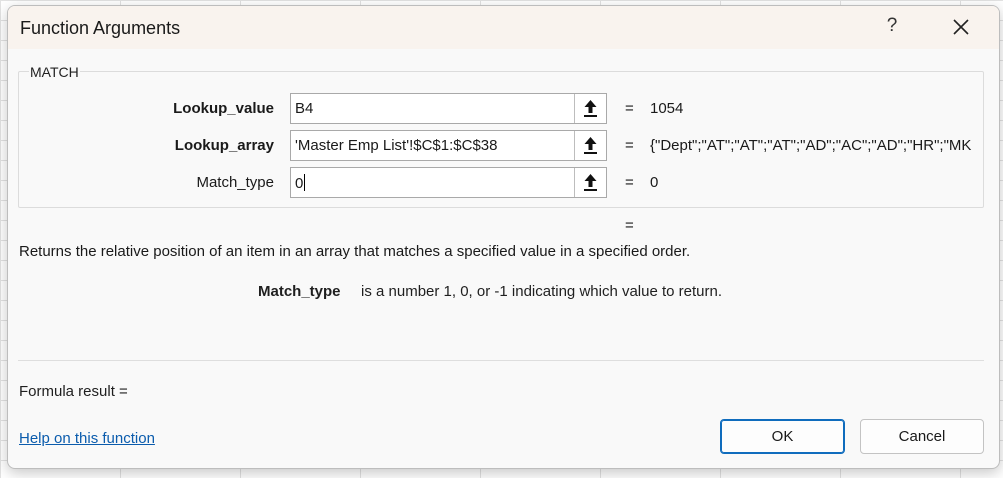 This screenshot has width=1003, height=478. I want to click on function-result-equals: =, so click(629, 225).